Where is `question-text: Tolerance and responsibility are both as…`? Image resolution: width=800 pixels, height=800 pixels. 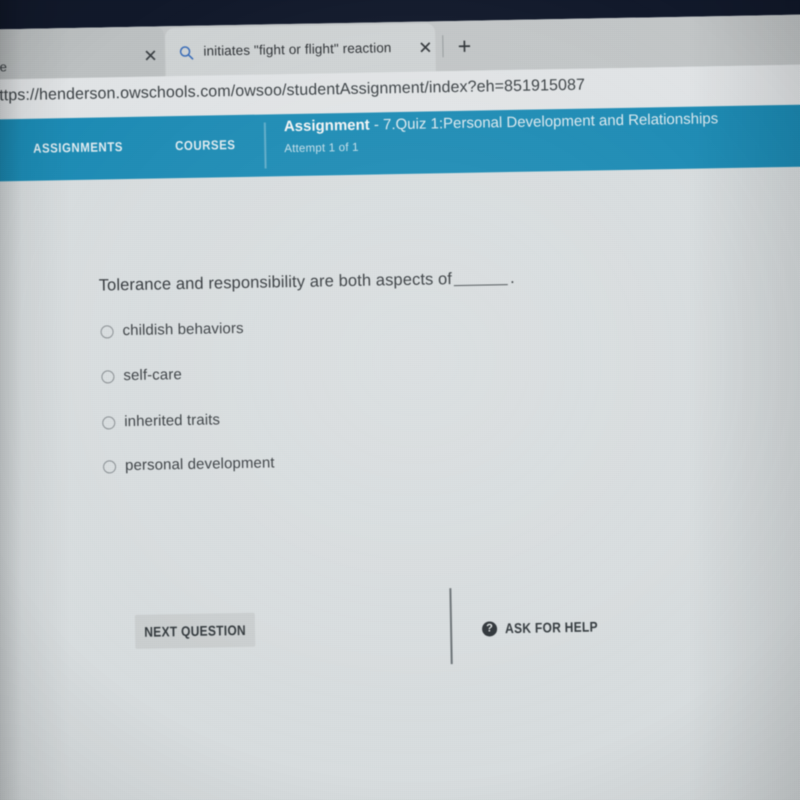 question-text: Tolerance and responsibility are both as… is located at coordinates (307, 282).